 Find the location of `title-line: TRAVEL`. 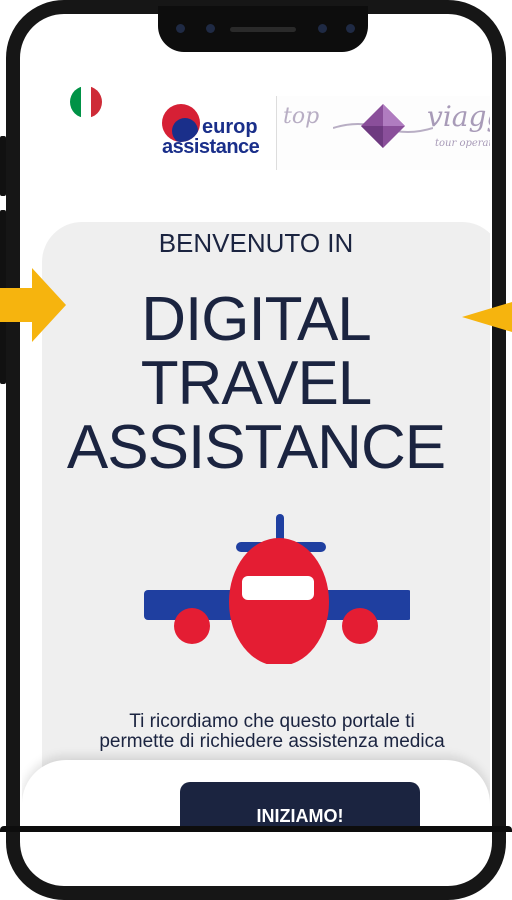

title-line: TRAVEL is located at coordinates (256, 383).